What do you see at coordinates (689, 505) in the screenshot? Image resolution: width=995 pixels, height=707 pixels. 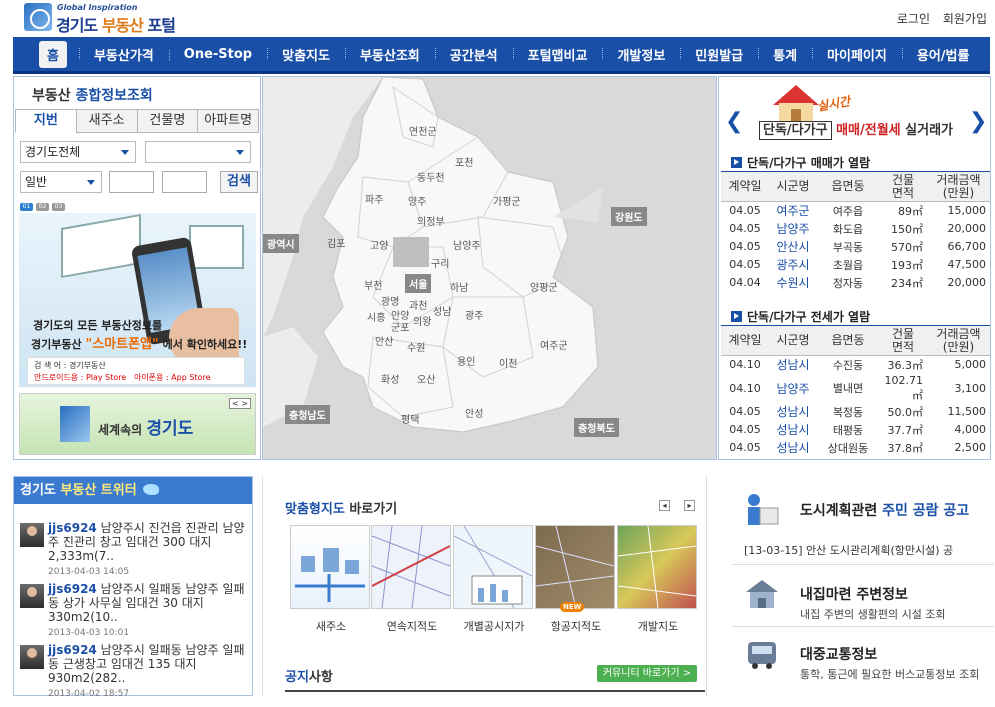 I see `next-small-icon: ▸` at bounding box center [689, 505].